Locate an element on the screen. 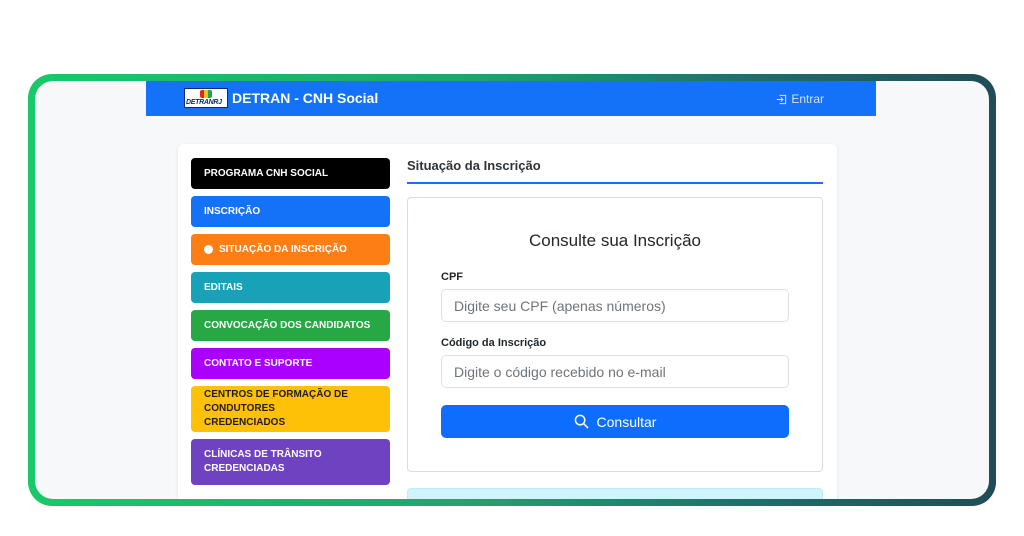 Image resolution: width=1024 pixels, height=536 pixels. sidebar-item-label: INSCRIÇÃO is located at coordinates (232, 211).